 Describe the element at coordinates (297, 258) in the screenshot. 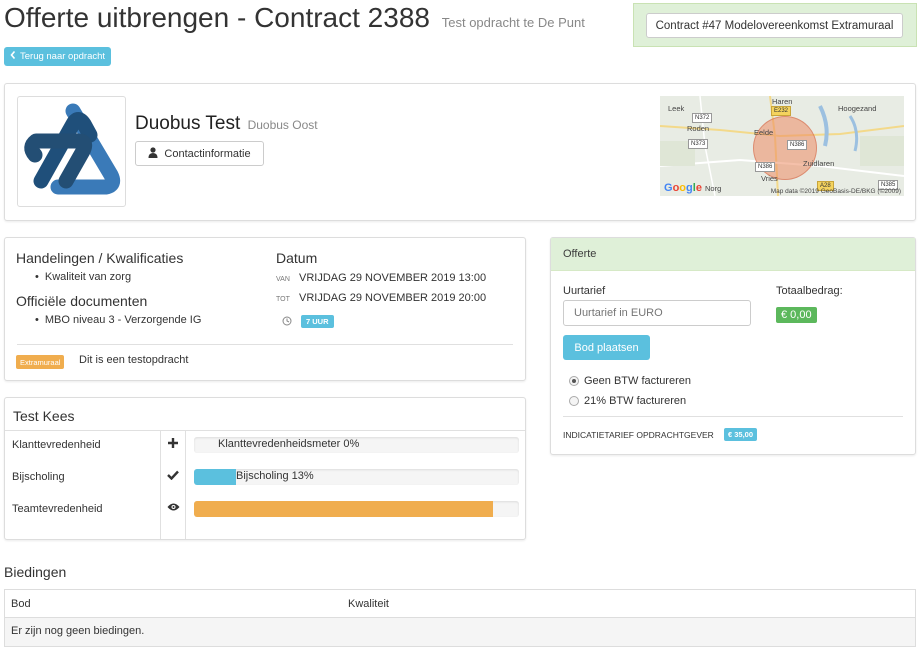

I see `datum-title: Datum` at that location.